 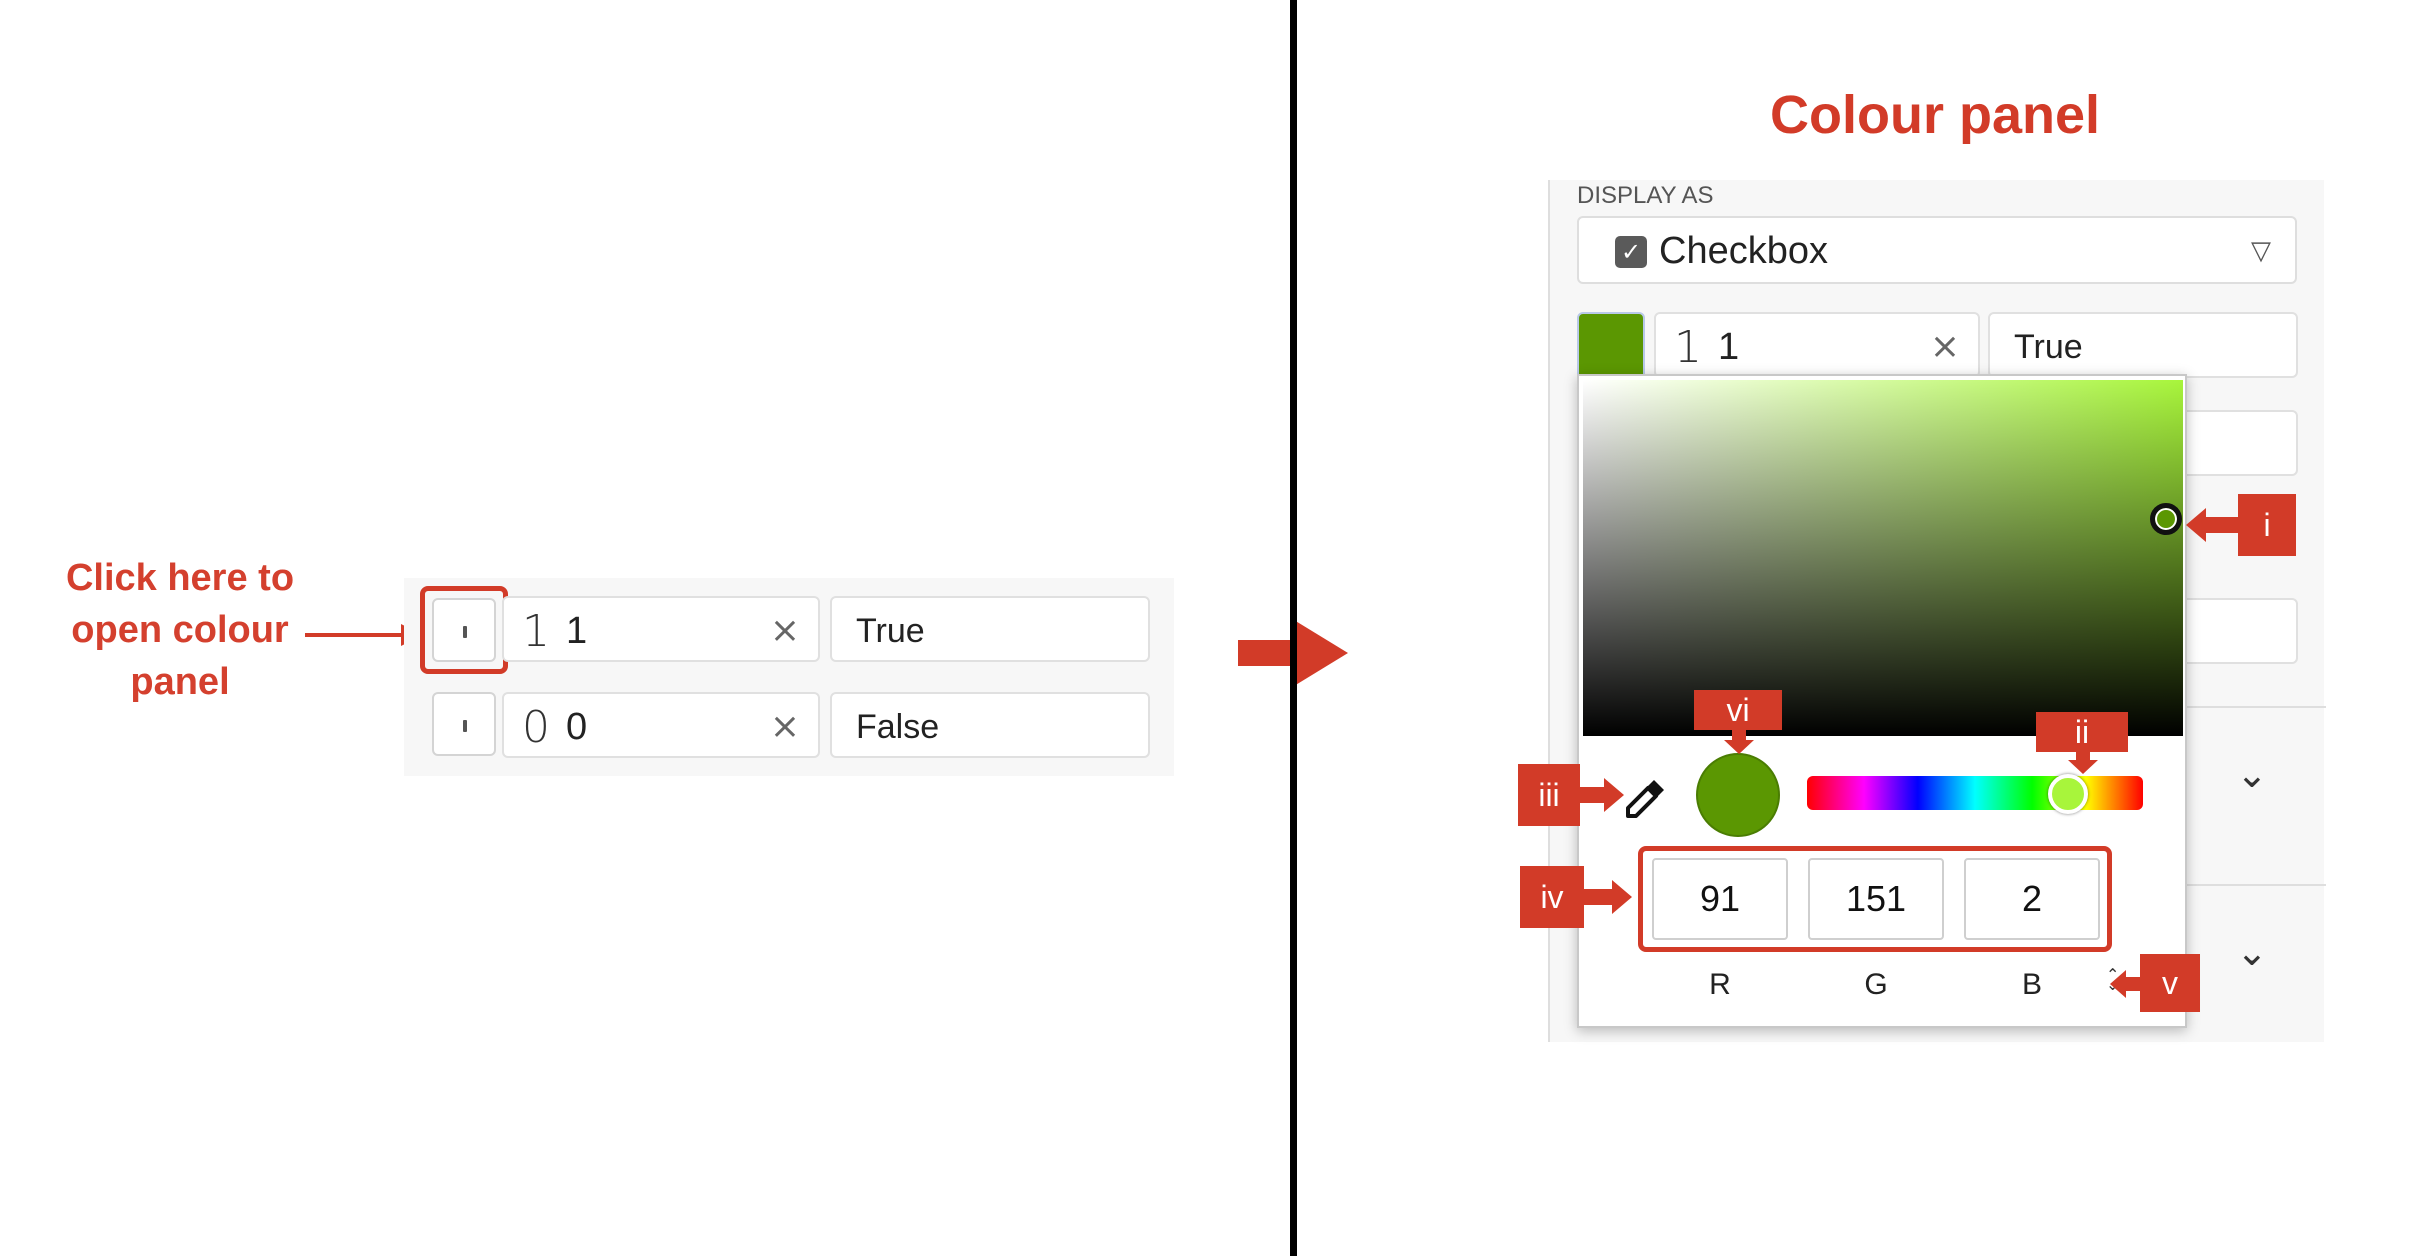 What do you see at coordinates (1549, 795) in the screenshot?
I see `callout-iii: iii` at bounding box center [1549, 795].